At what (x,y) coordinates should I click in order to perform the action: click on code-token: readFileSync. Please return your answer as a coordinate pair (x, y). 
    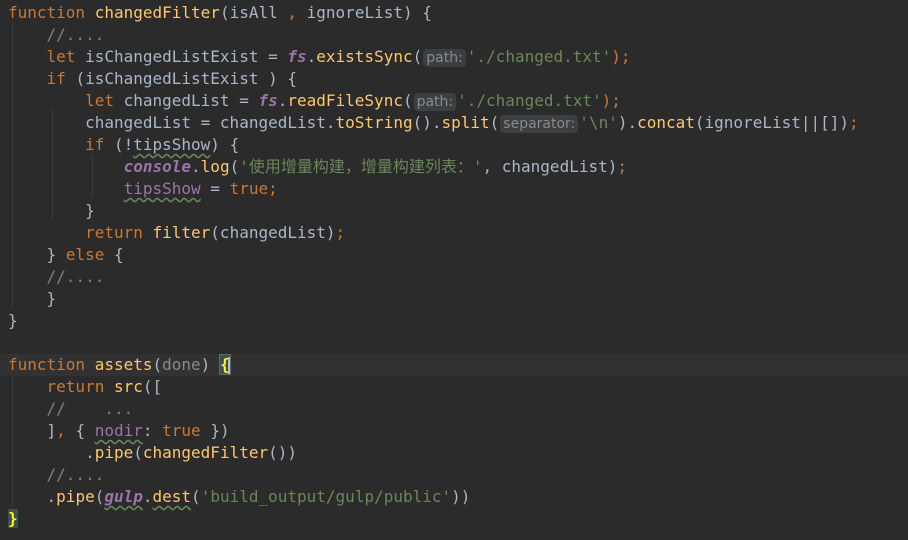
    Looking at the image, I should click on (345, 100).